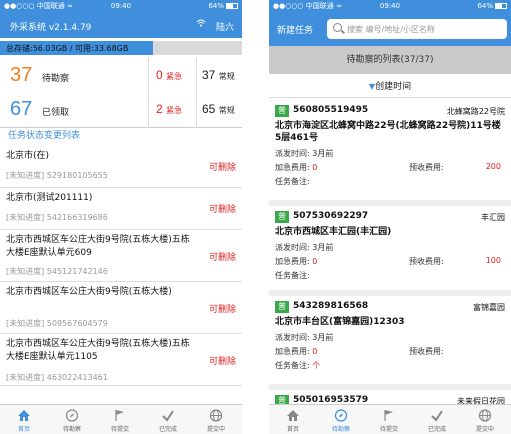  What do you see at coordinates (121, 167) in the screenshot?
I see `list-item: 北京市(在) [未知进度] 529180105655 可删除` at bounding box center [121, 167].